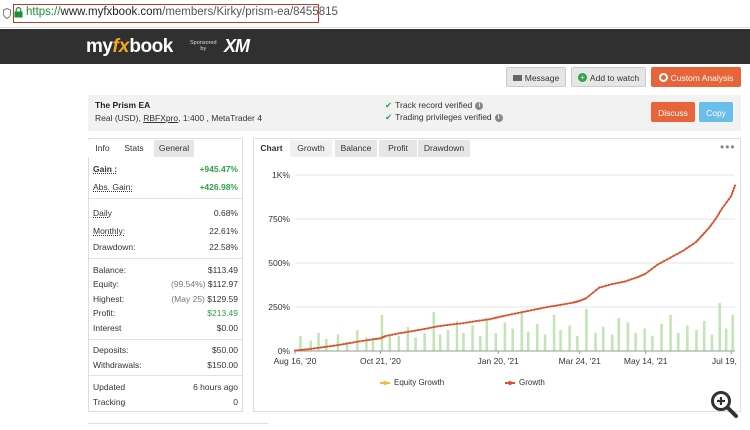  What do you see at coordinates (536, 77) in the screenshot?
I see `message-button: Message` at bounding box center [536, 77].